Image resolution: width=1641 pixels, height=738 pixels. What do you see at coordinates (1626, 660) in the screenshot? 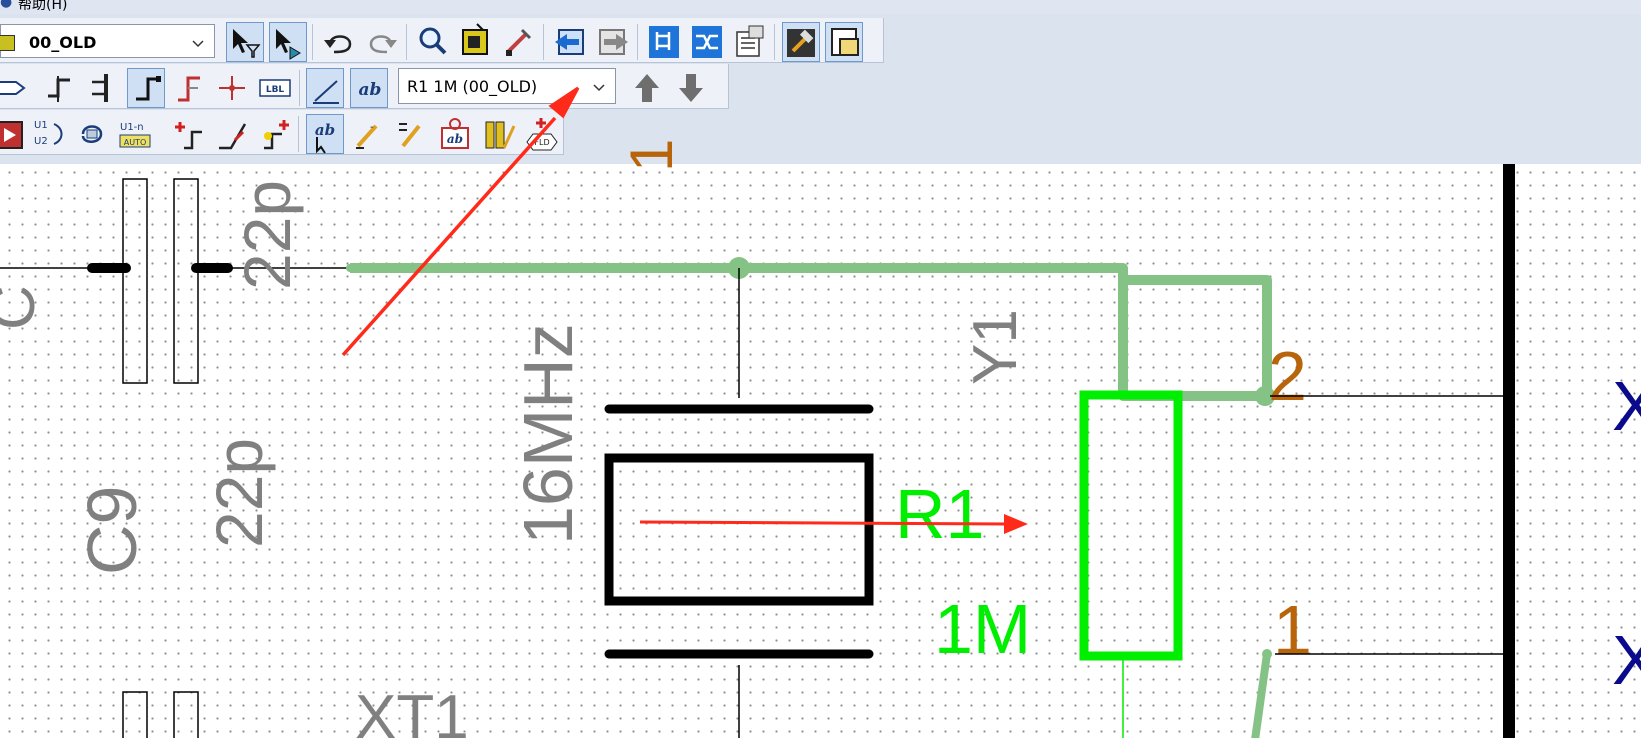
I see `port-label-2: X` at bounding box center [1626, 660].